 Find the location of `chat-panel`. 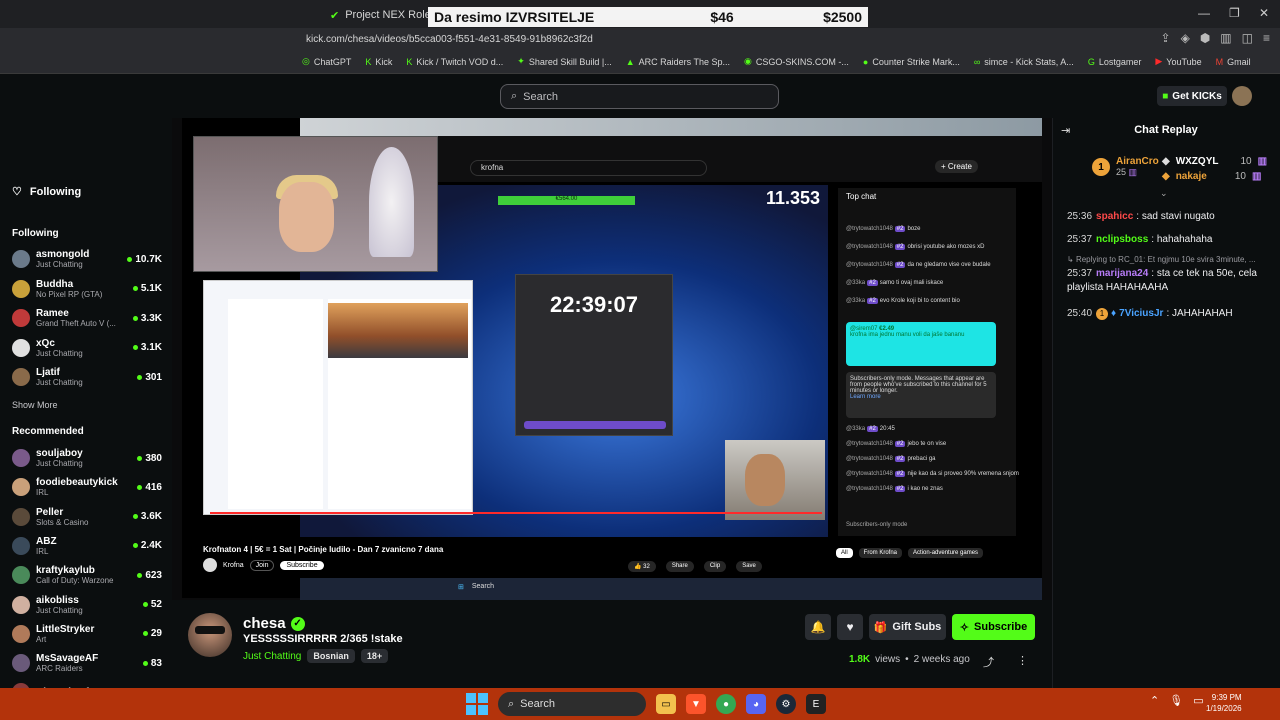

chat-panel is located at coordinates (1166, 403).